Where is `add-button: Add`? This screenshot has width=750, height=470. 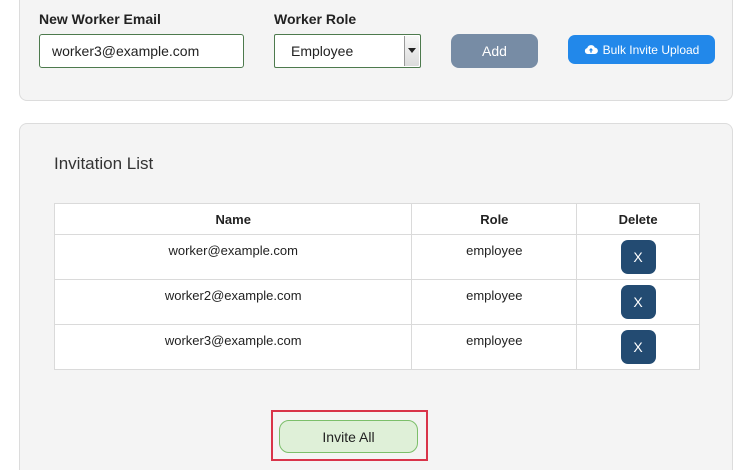 add-button: Add is located at coordinates (494, 51).